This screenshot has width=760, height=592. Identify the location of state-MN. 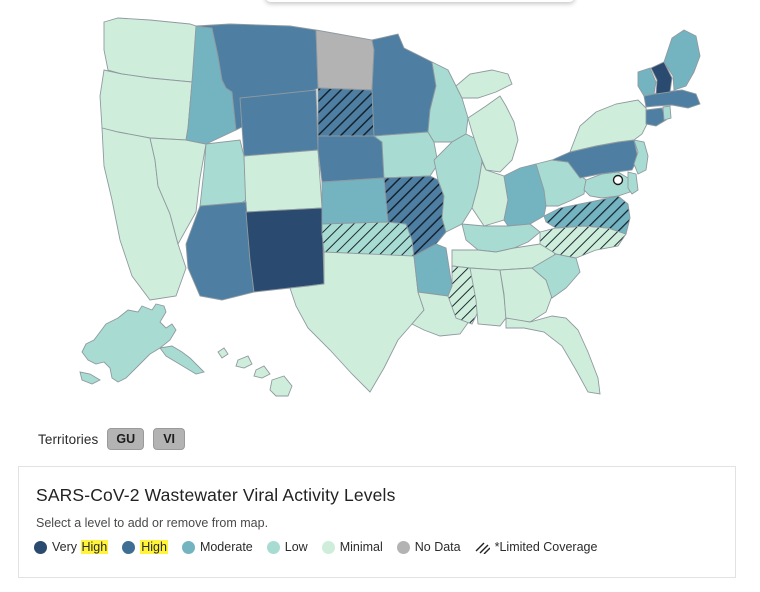
(404, 85).